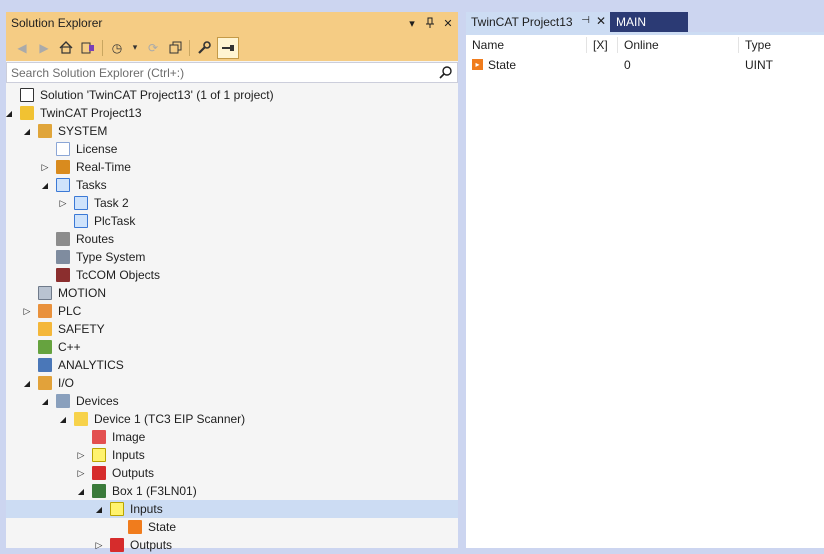  Describe the element at coordinates (232, 347) in the screenshot. I see `tree-item: C++` at that location.